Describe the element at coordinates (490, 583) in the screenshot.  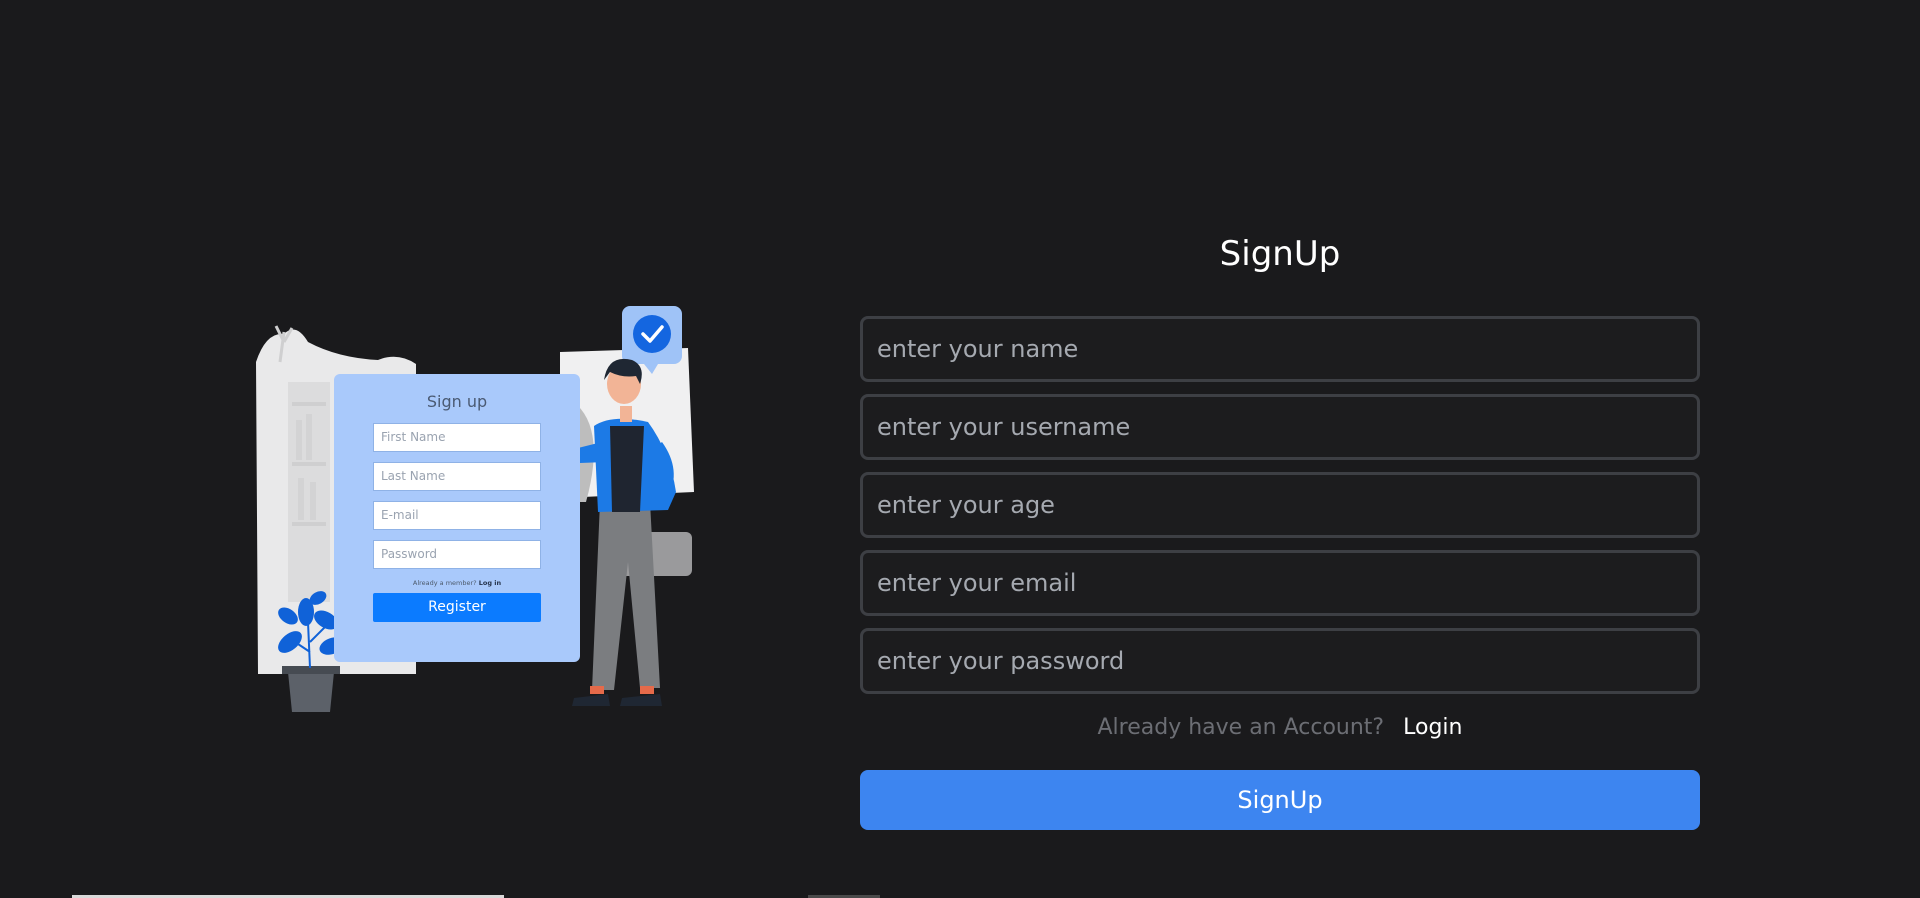
I see `mock-login-link: Log in` at that location.